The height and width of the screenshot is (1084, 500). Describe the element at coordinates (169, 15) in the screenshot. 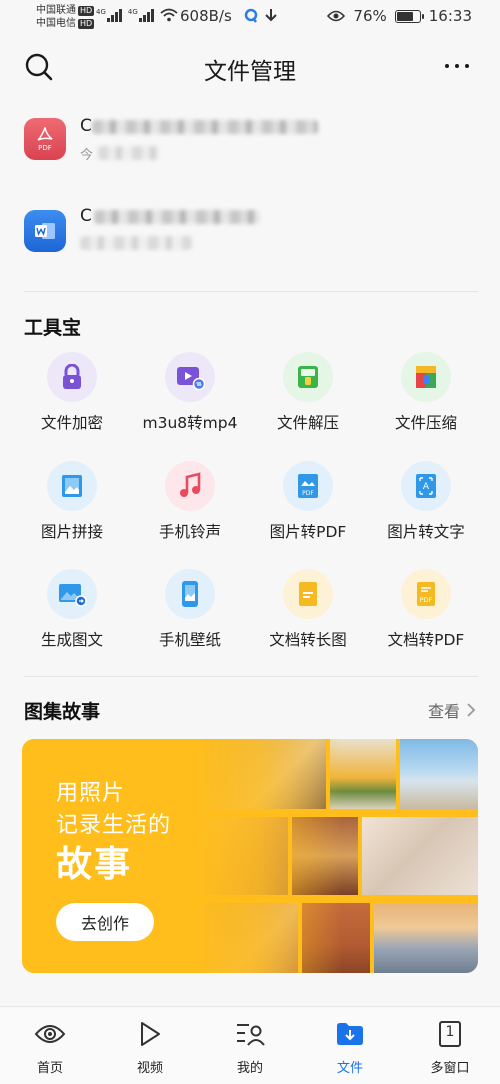

I see `wifi-icon` at that location.